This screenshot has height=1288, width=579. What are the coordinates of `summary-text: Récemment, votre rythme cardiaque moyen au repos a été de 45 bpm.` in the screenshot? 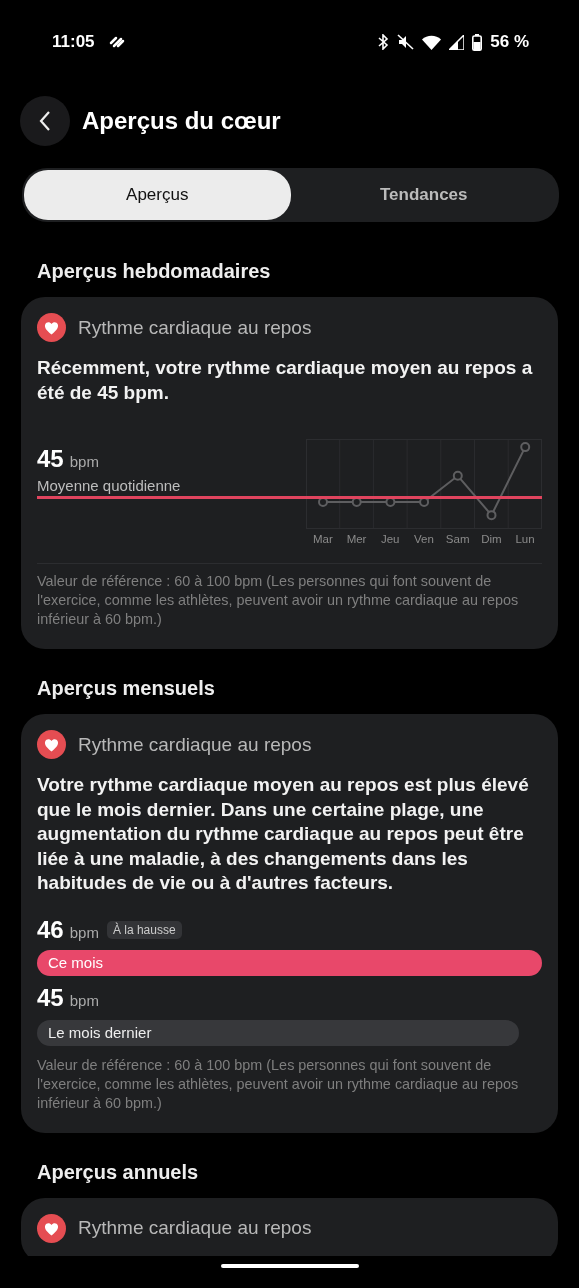 It's located at (285, 380).